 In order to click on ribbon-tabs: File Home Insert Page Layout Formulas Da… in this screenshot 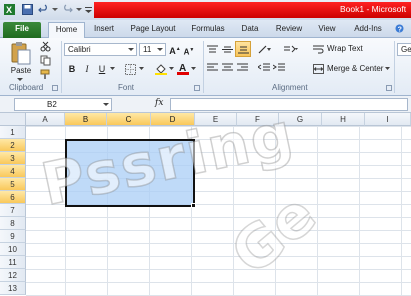, I will do `click(205, 29)`.